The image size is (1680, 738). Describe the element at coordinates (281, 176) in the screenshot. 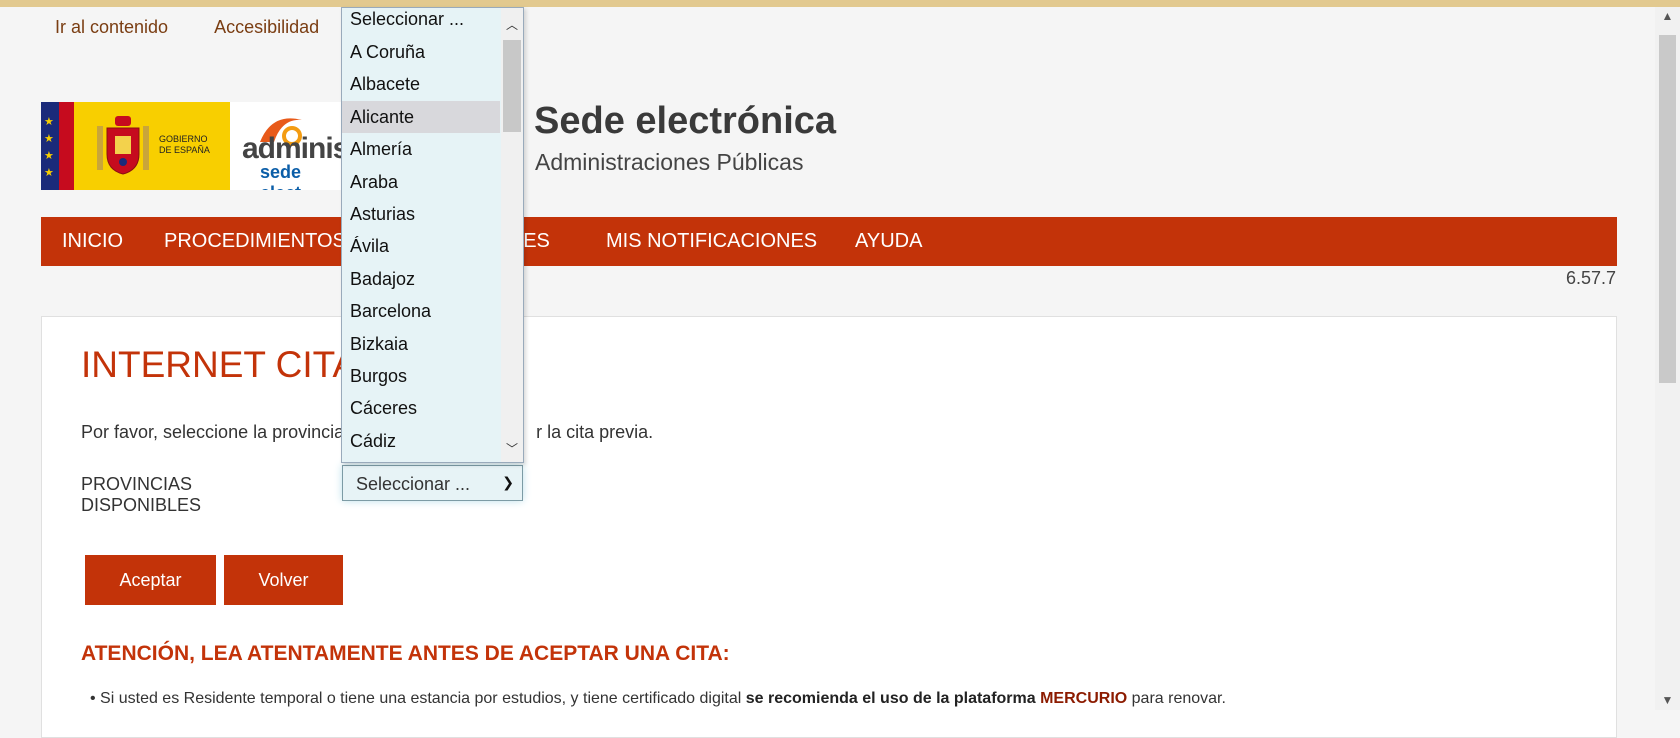

I see `sede-logo-text: sede elect` at that location.